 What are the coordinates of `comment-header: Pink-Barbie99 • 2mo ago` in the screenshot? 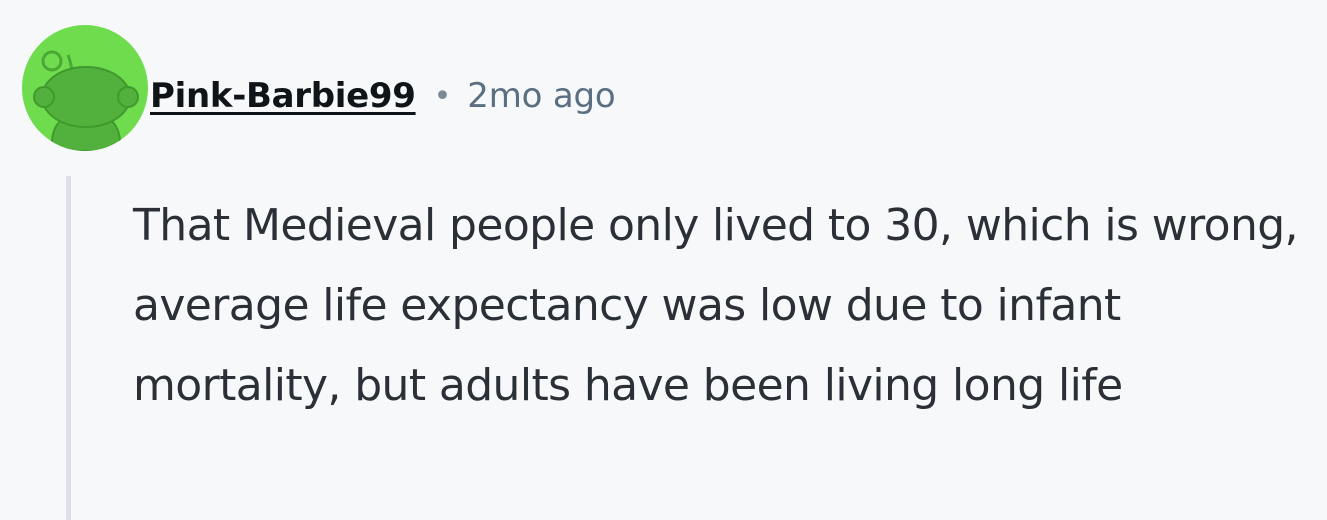 It's located at (383, 96).